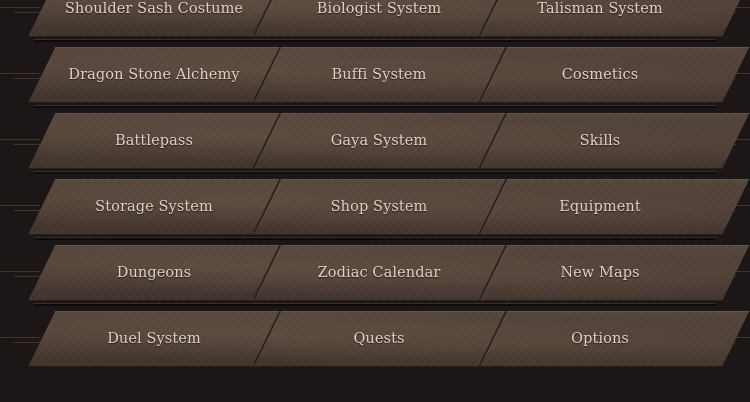  What do you see at coordinates (154, 273) in the screenshot?
I see `menu-item-dungeons: Dungeons` at bounding box center [154, 273].